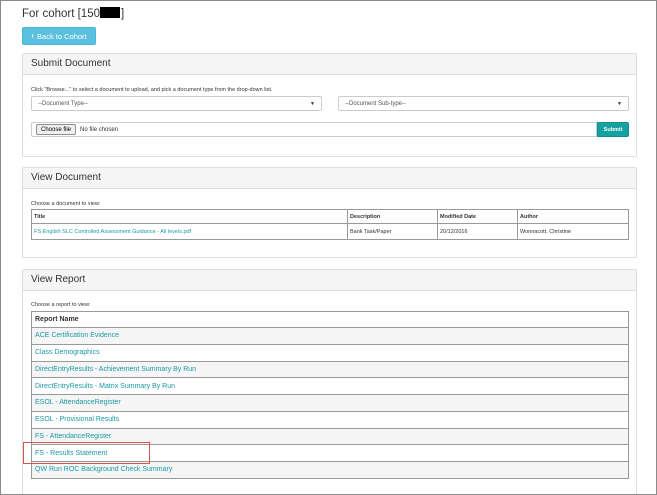 The height and width of the screenshot is (495, 657). I want to click on report-link-class-demographics: Class Demographics, so click(330, 352).